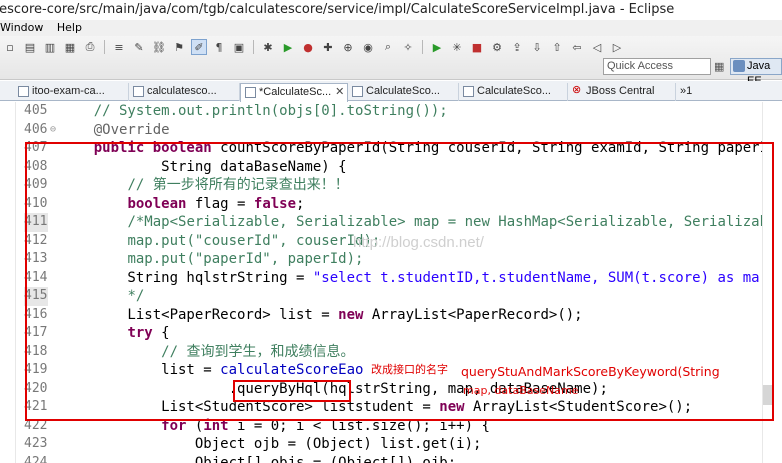  Describe the element at coordinates (36, 332) in the screenshot. I see `line-number: 417` at that location.